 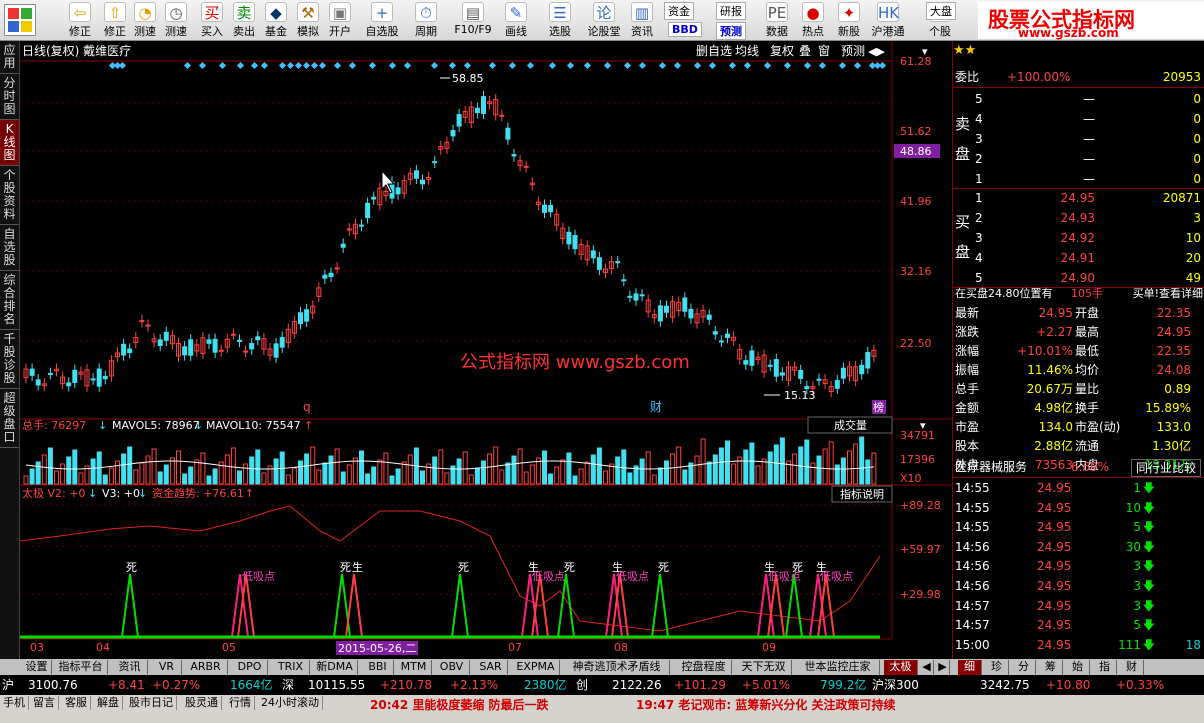 I want to click on toolbar-sub-1: BBD, so click(x=685, y=29).